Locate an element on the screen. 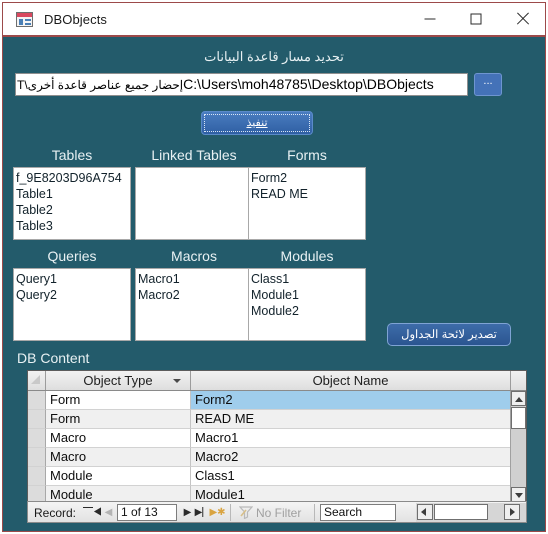  previous-record-button: ◀ is located at coordinates (108, 512).